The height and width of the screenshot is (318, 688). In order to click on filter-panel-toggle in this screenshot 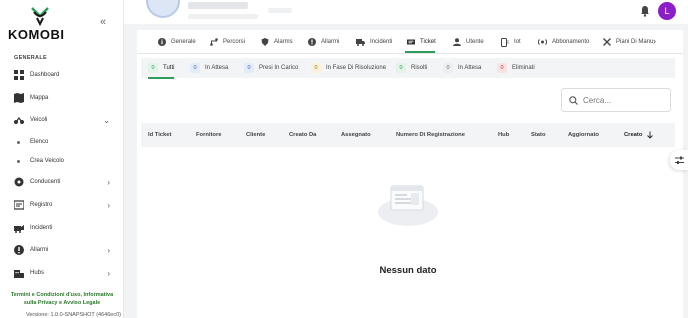, I will do `click(679, 160)`.